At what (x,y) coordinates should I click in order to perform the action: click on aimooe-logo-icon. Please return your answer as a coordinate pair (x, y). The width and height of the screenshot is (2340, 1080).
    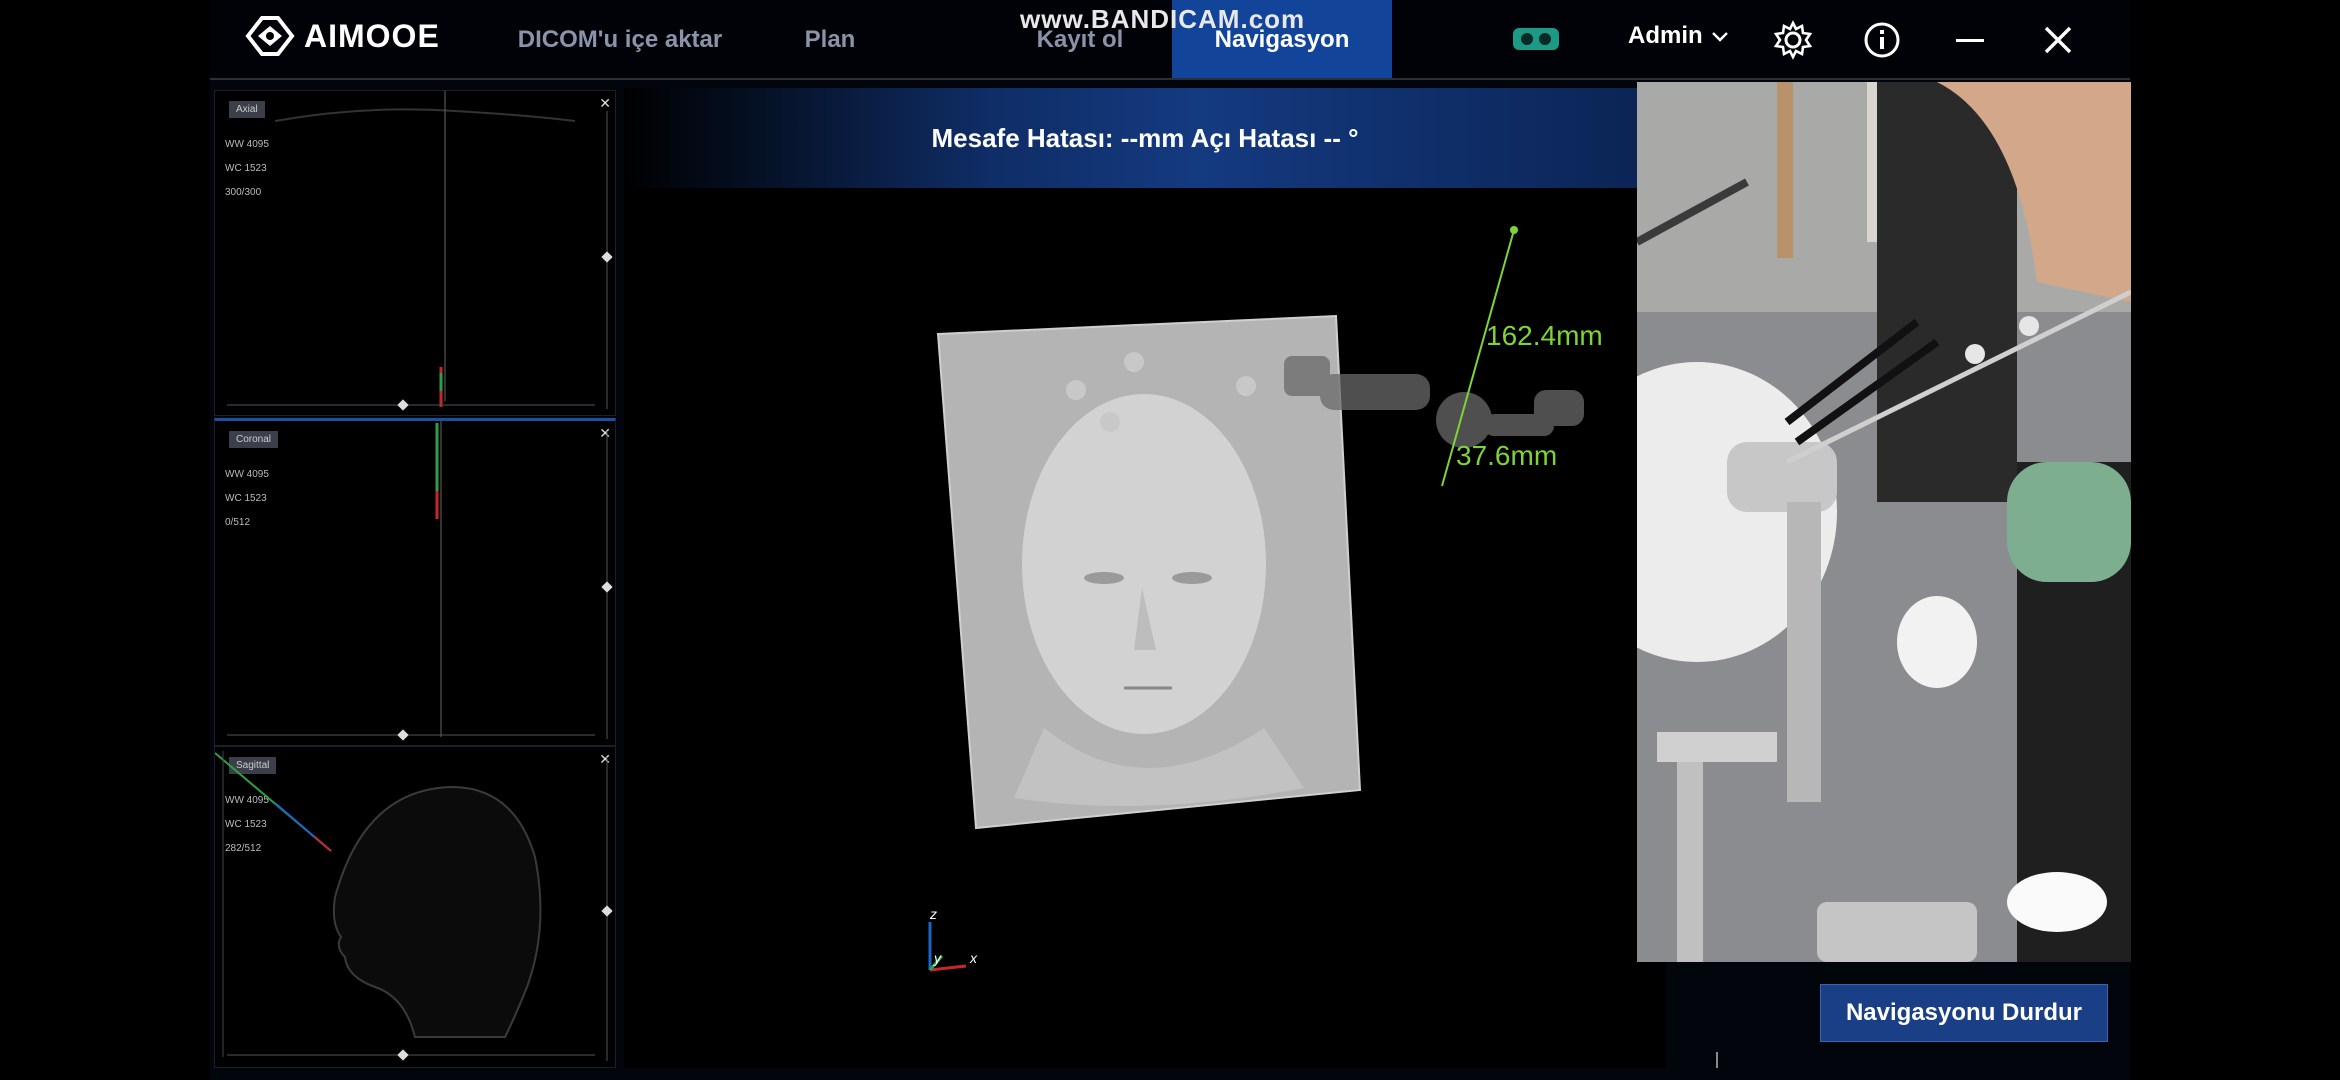
    Looking at the image, I should click on (270, 36).